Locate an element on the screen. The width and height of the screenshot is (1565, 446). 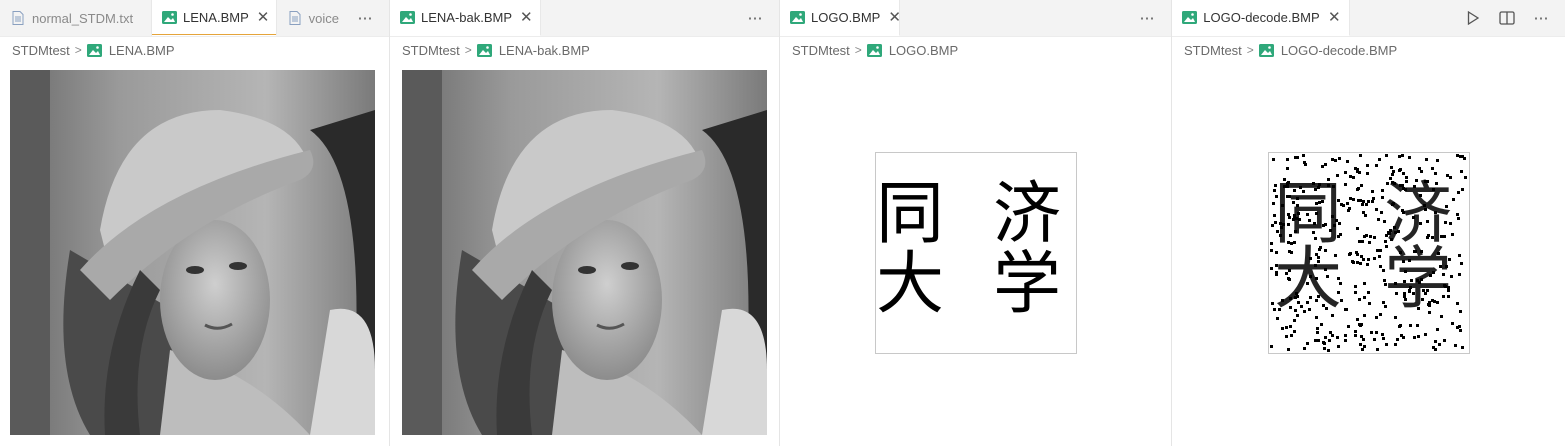
tab-label: voice is located at coordinates (323, 18).